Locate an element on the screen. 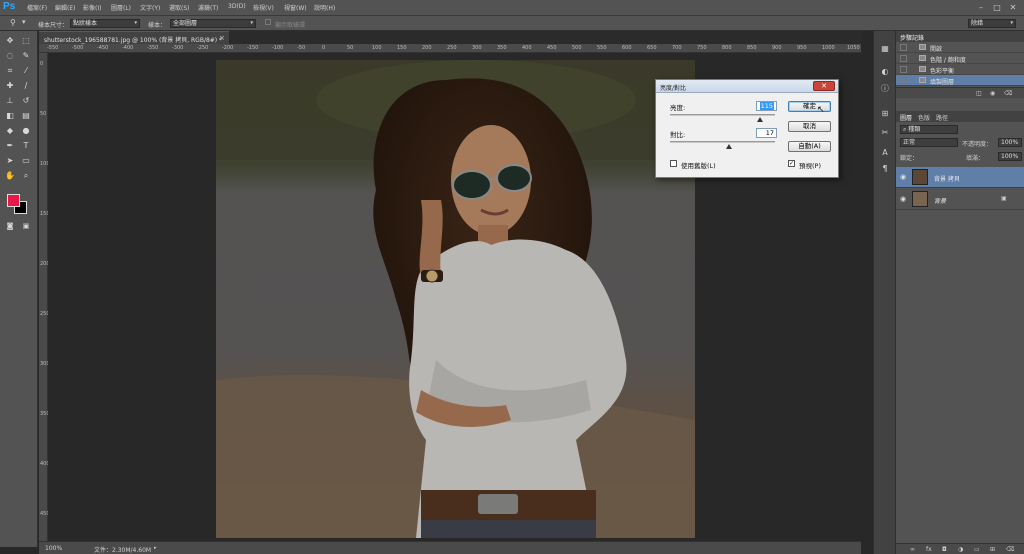 The image size is (1024, 554). brush-icon: ∕ is located at coordinates (26, 85).